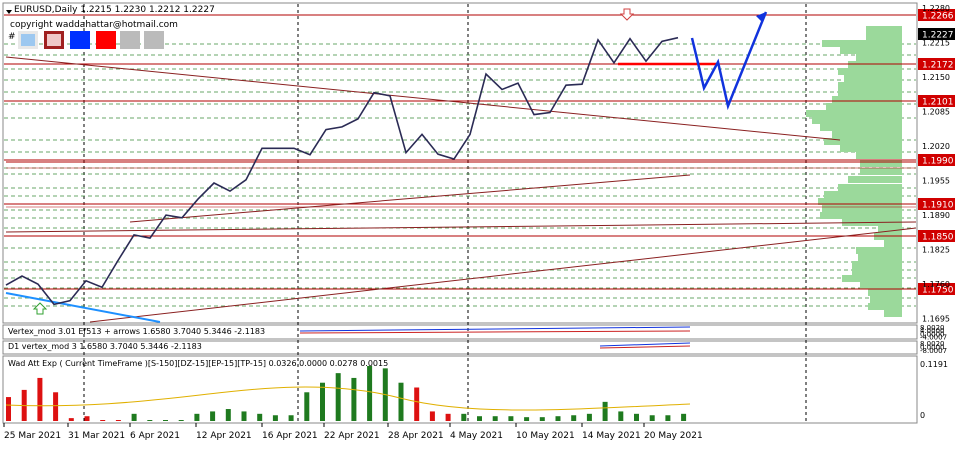 This screenshot has height=452, width=960. What do you see at coordinates (936, 77) in the screenshot?
I see `price-axis-tick: 1.2150` at bounding box center [936, 77].